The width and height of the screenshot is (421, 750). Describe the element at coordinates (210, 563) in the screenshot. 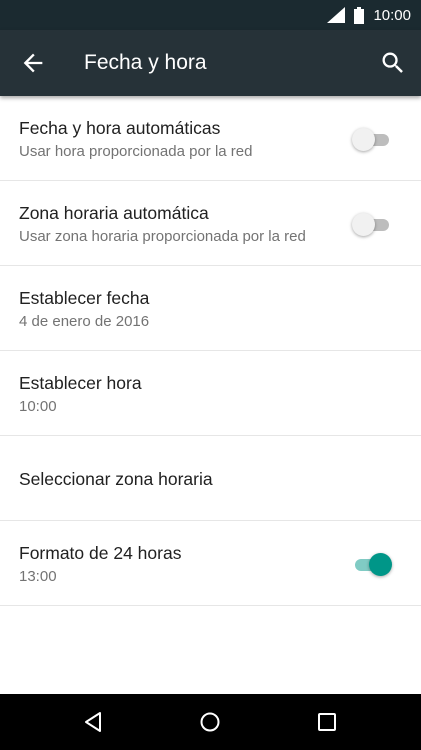

I see `setting-24h-format: Formato de 24 horas 13:00` at that location.